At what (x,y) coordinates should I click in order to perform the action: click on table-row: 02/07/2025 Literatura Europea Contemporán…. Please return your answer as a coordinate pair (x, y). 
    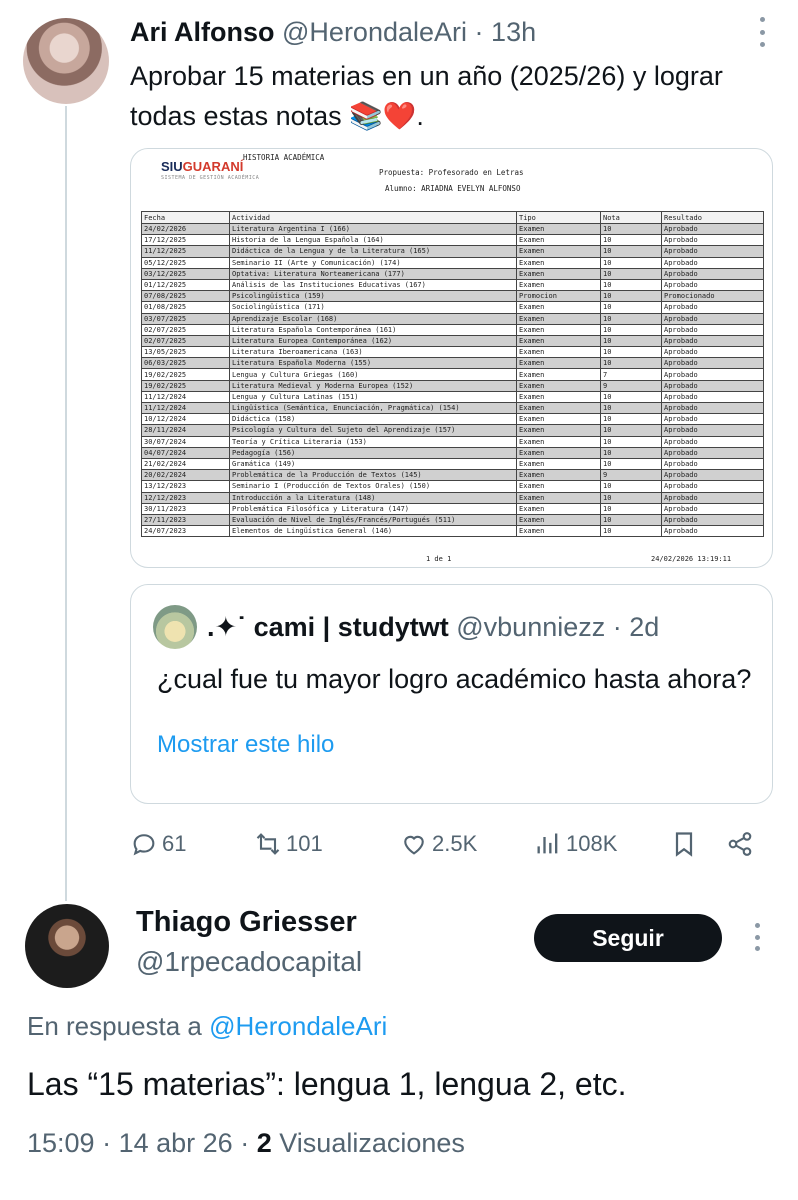
    Looking at the image, I should click on (452, 341).